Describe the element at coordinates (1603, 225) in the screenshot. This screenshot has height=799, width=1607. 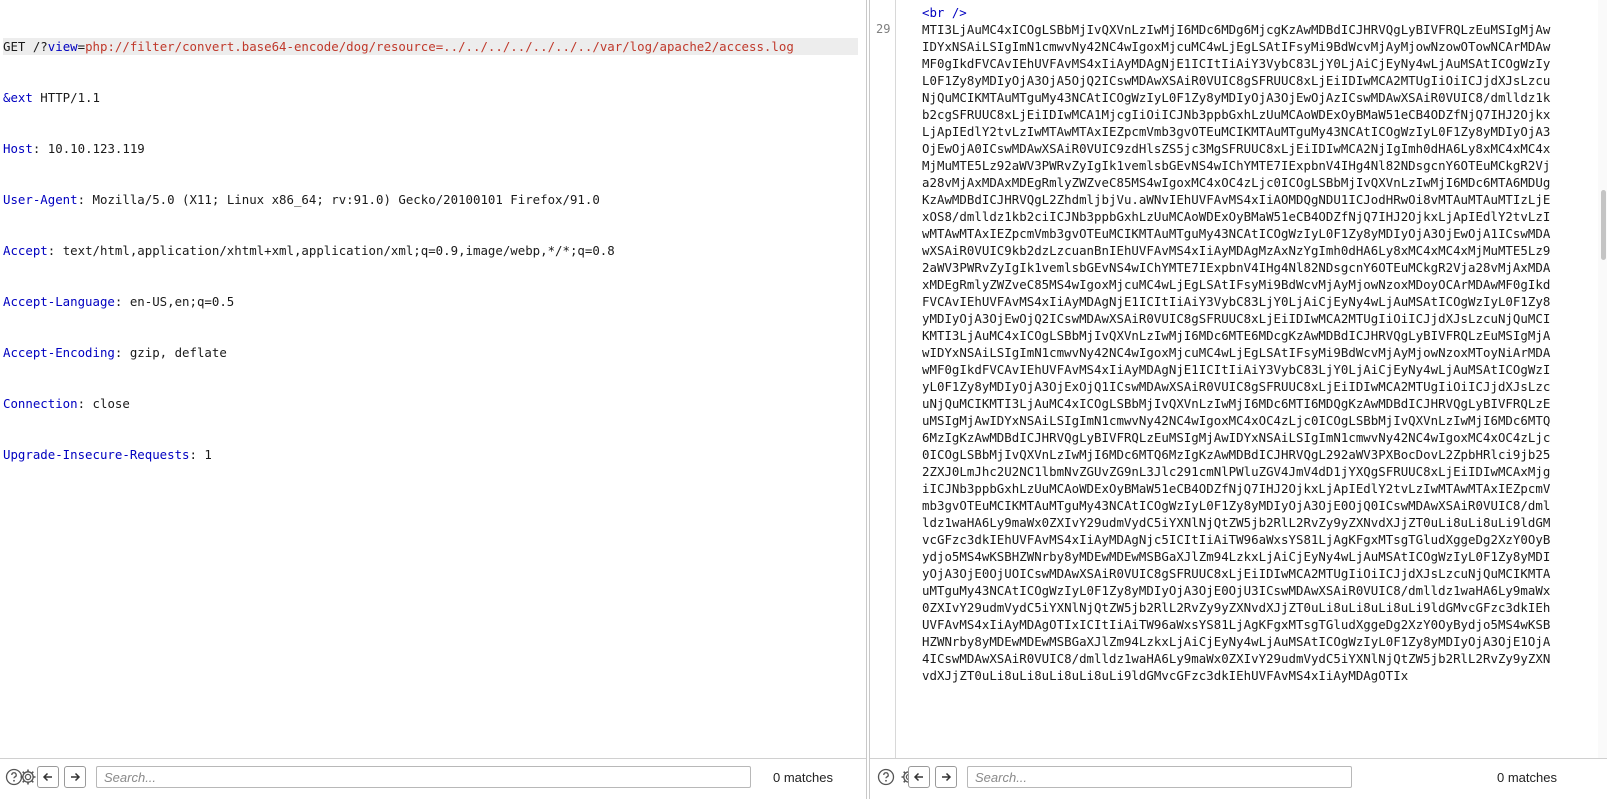
I see `scrollbar-thumb` at that location.